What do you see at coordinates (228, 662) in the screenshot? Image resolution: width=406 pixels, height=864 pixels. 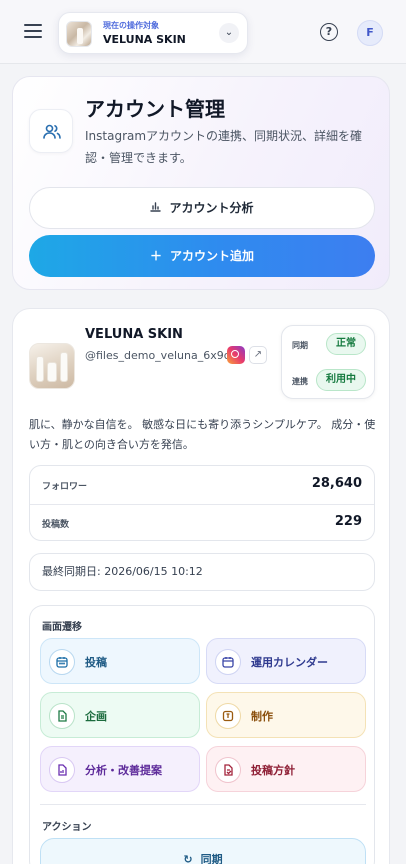 I see `calendar-icon` at bounding box center [228, 662].